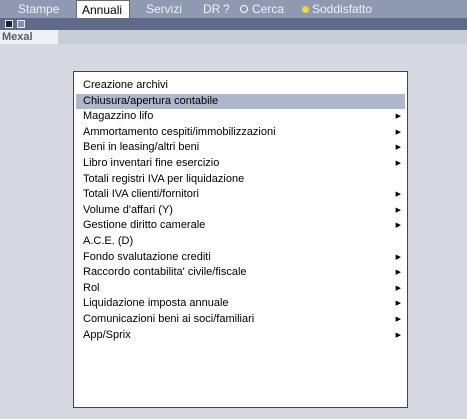 This screenshot has width=467, height=419. I want to click on menu-cerca-label: Cerca, so click(268, 9).